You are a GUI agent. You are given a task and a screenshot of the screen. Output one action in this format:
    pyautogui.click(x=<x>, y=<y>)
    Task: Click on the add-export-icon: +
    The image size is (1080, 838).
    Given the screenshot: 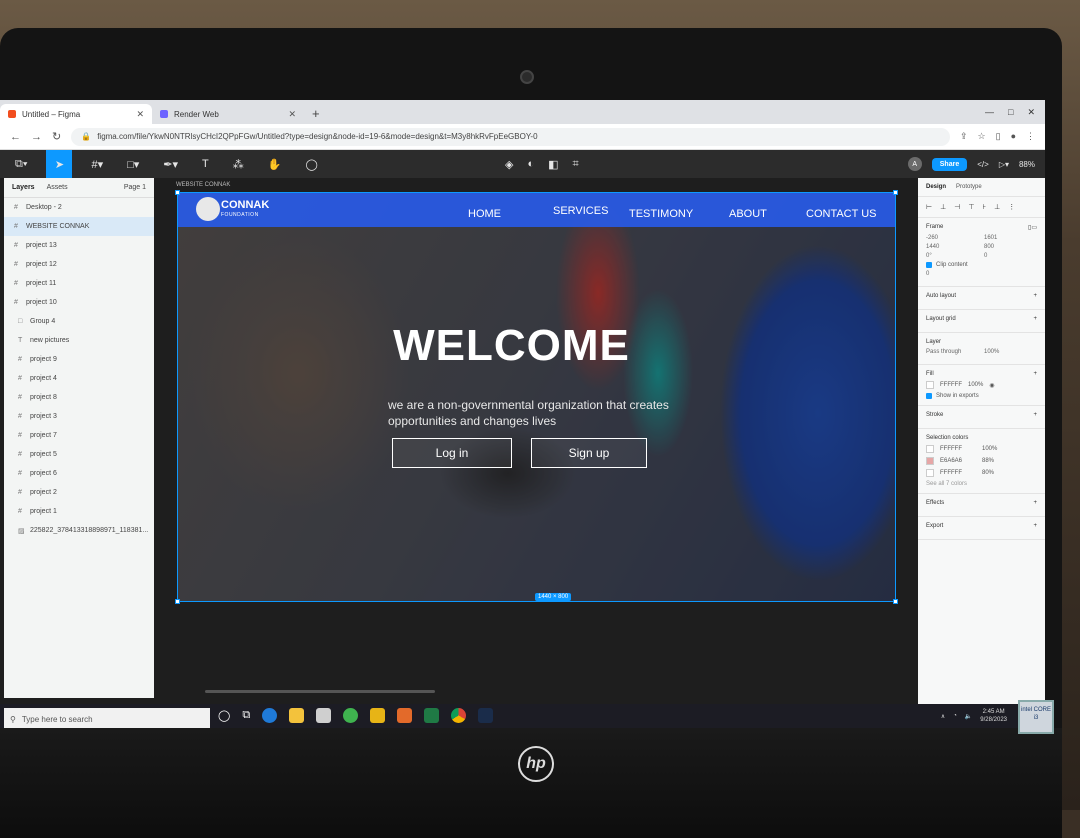 What is the action you would take?
    pyautogui.click(x=1035, y=526)
    